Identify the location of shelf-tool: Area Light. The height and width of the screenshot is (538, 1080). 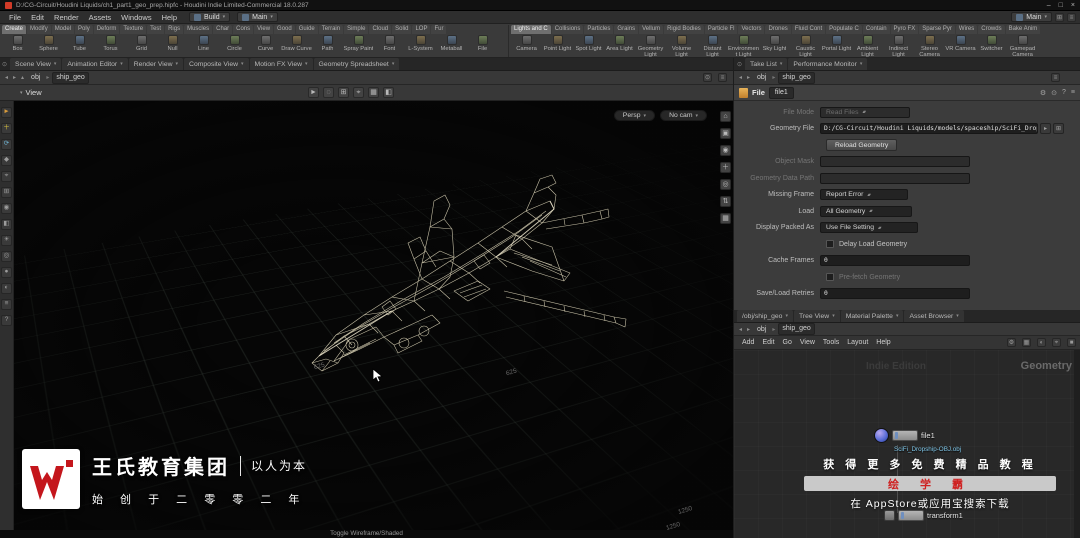
(619, 46).